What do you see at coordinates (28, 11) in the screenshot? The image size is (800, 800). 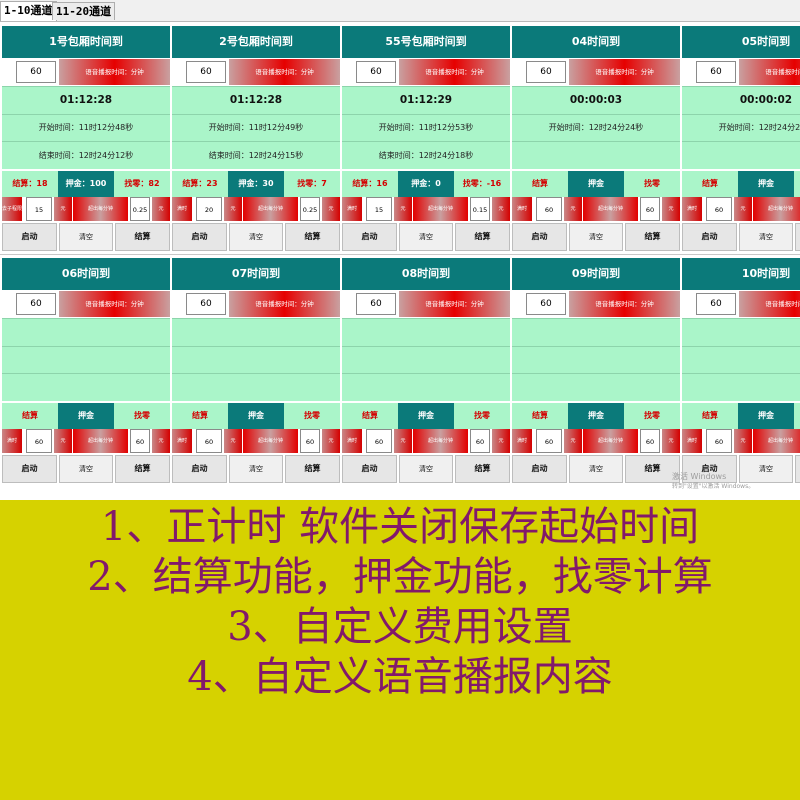 I see `tab-channels-1-10: 1-10通道` at bounding box center [28, 11].